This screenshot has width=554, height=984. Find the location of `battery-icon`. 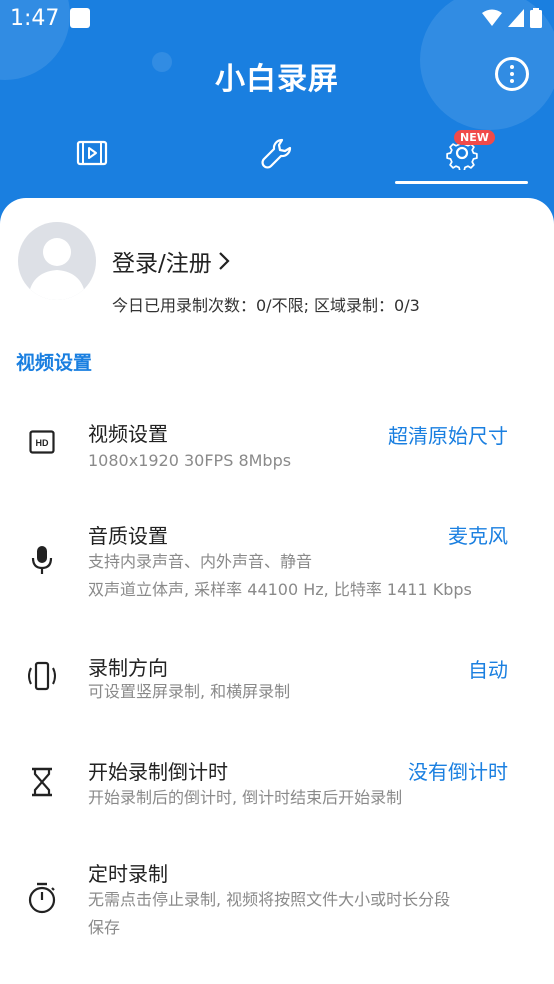

battery-icon is located at coordinates (536, 18).